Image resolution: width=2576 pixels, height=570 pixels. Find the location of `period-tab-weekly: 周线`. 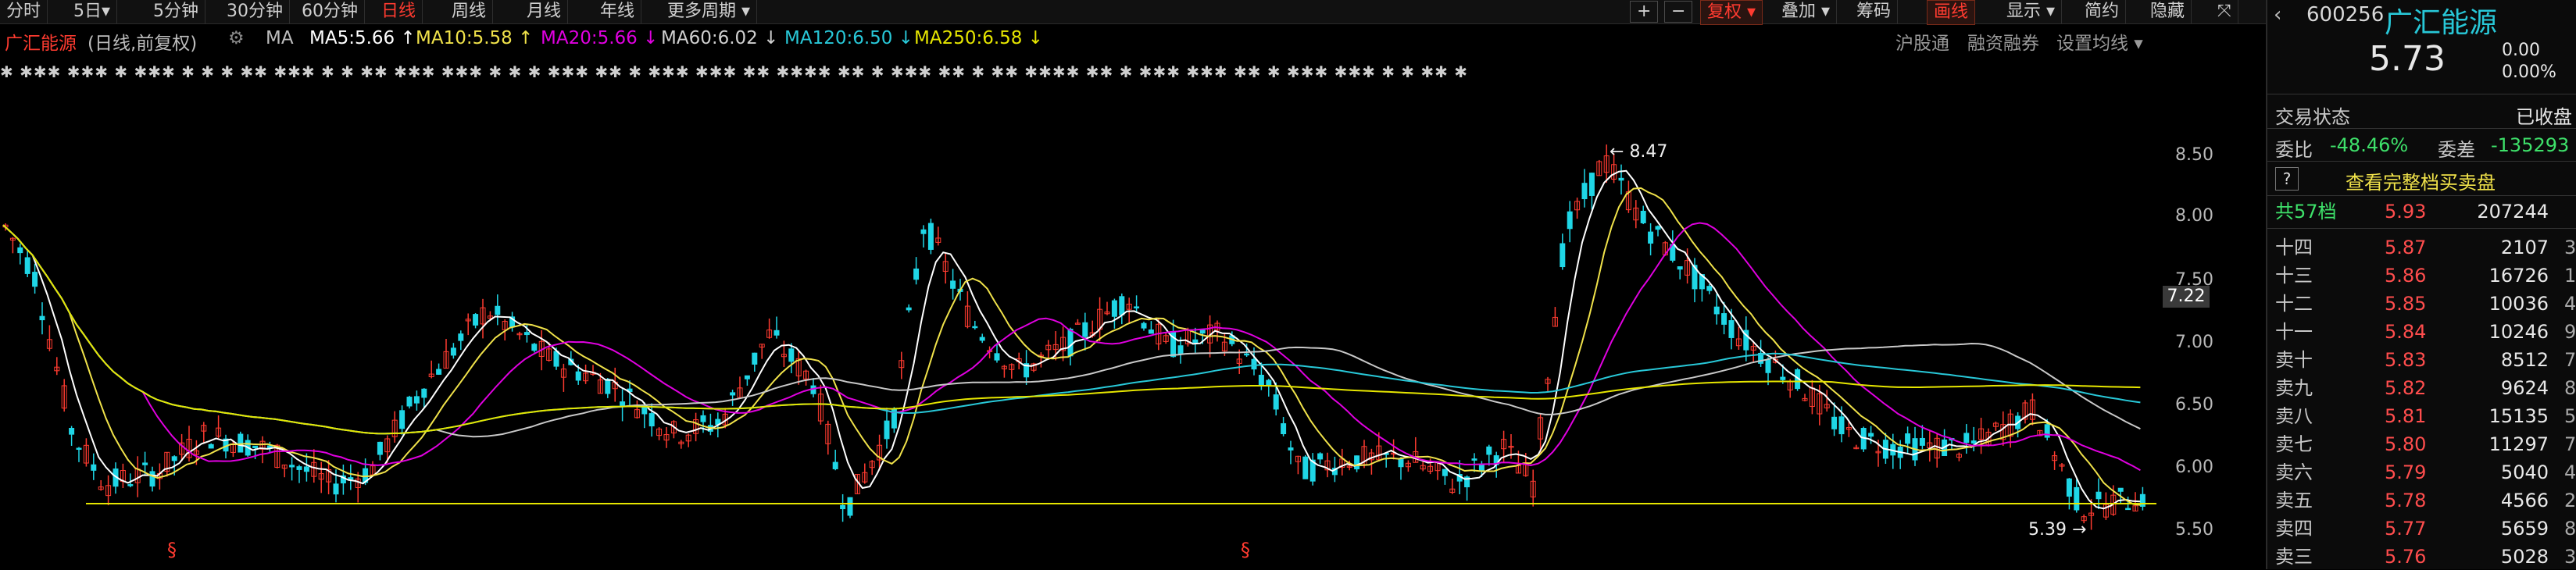

period-tab-weekly: 周线 is located at coordinates (470, 11).